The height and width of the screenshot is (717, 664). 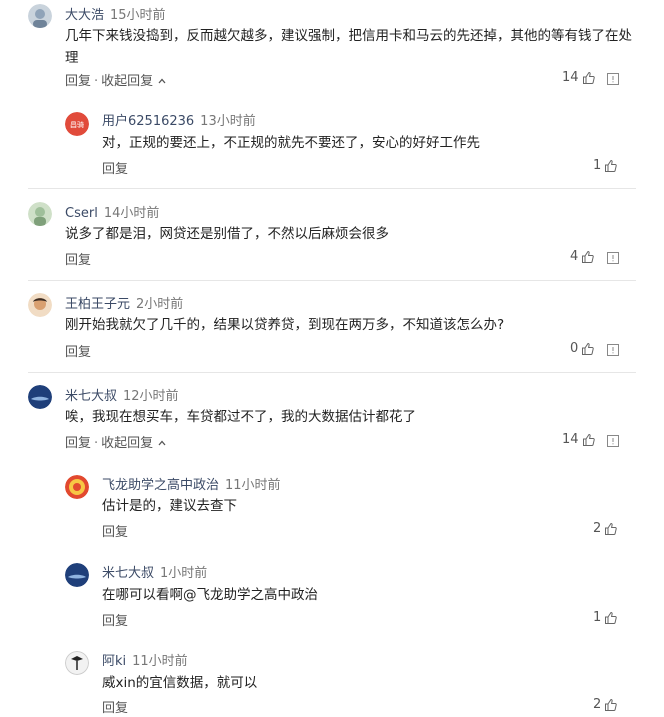 I want to click on avatar: 昌骑, so click(x=77, y=124).